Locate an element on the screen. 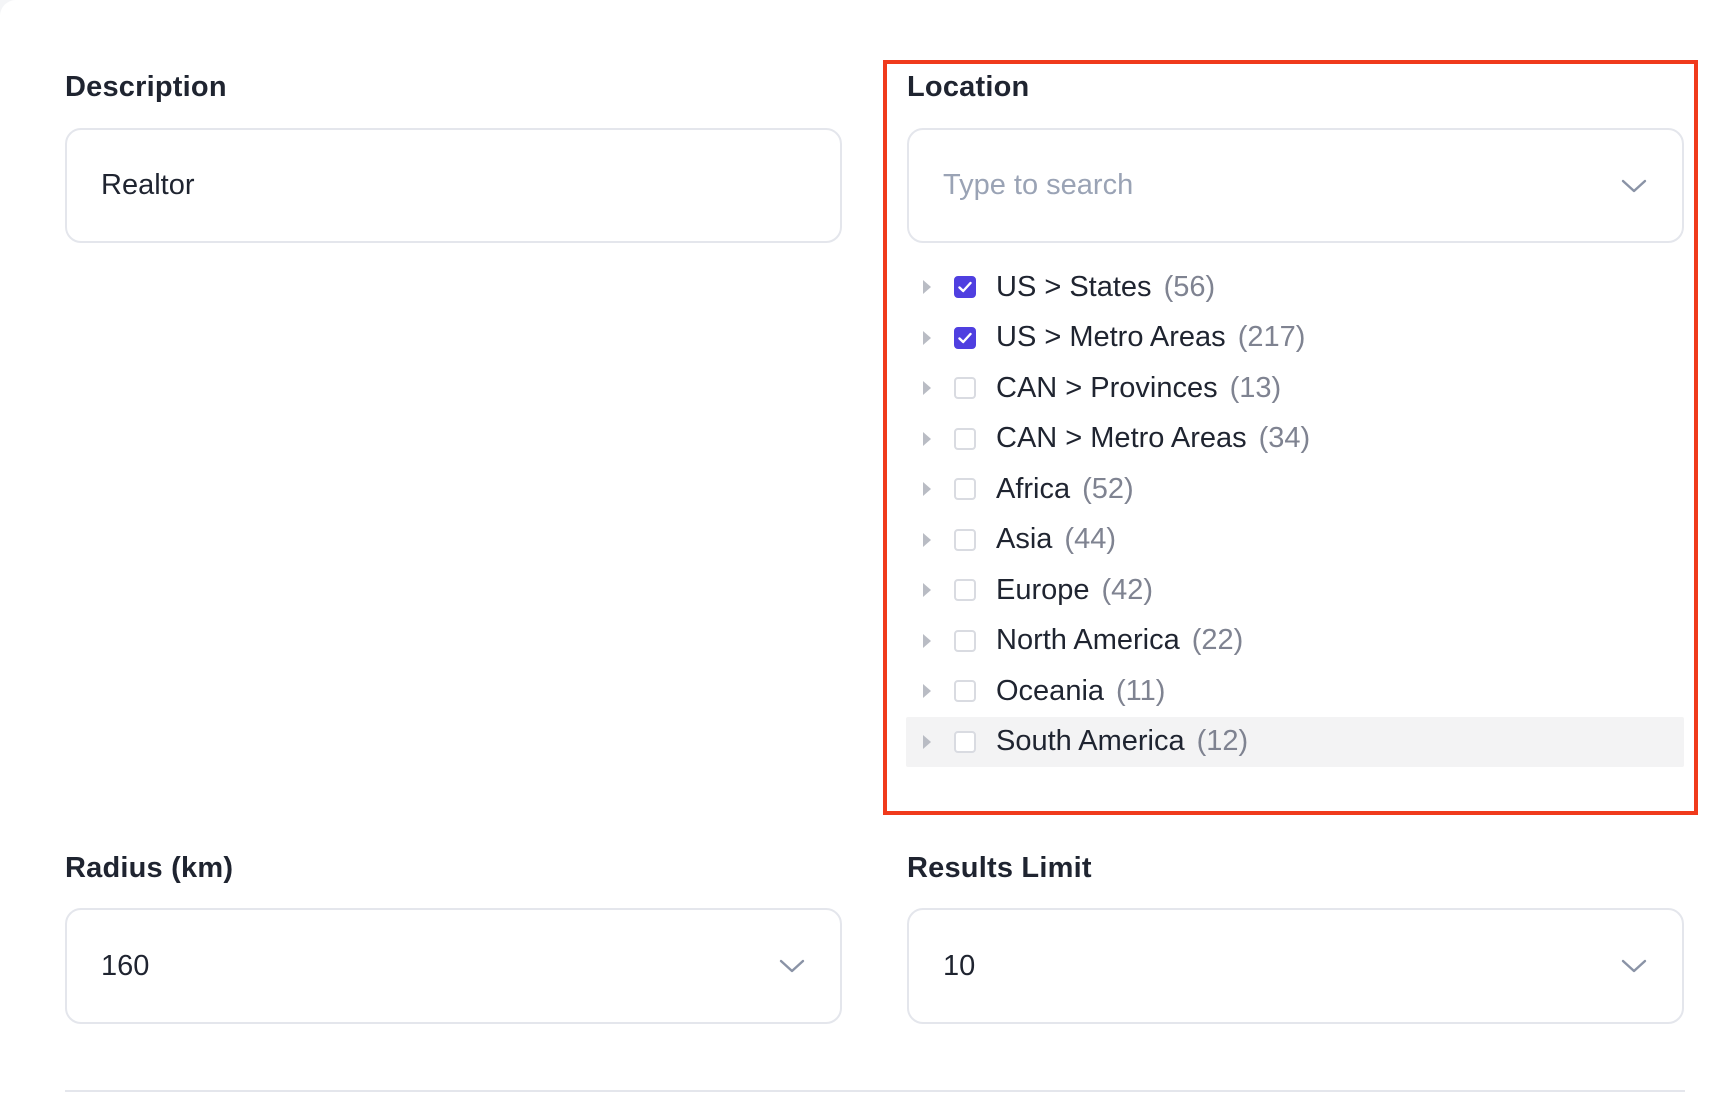  tree-item-label: Europe is located at coordinates (1043, 589).